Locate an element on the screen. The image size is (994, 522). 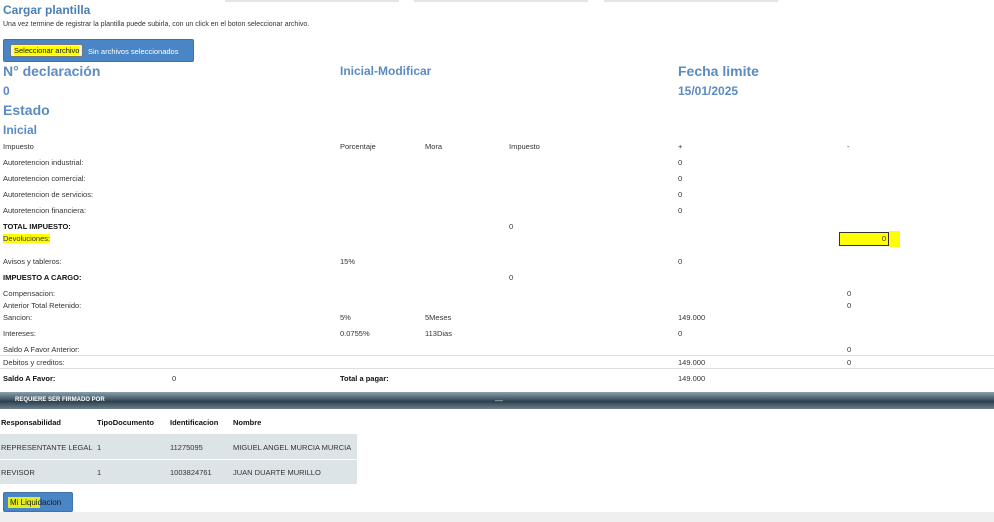
row-comercial-label: Autoretencion comercial: is located at coordinates (44, 178).